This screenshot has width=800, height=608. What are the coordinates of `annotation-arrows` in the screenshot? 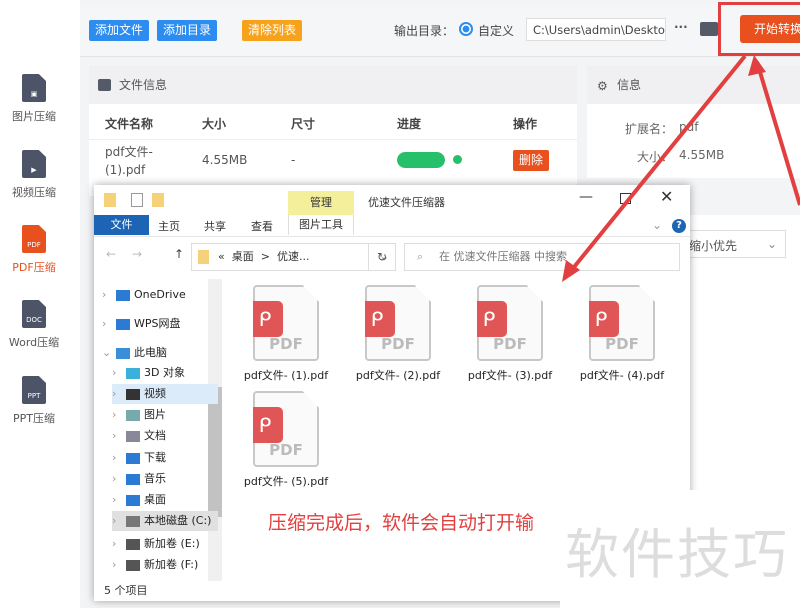 It's located at (681, 168).